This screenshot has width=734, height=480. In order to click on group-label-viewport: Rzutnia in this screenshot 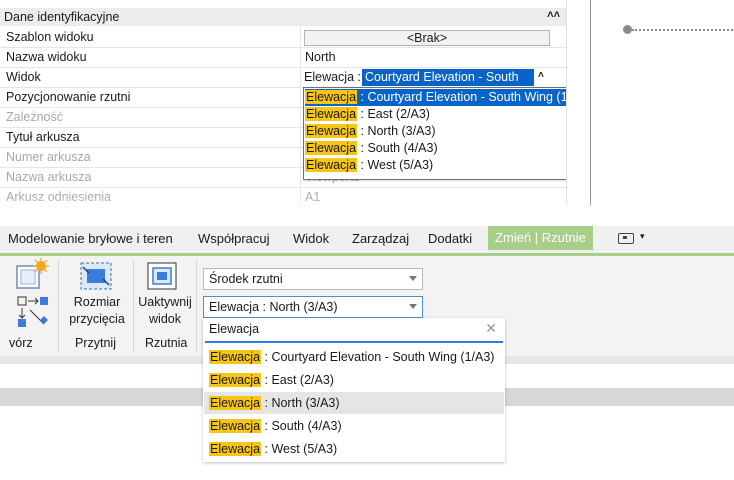, I will do `click(166, 343)`.